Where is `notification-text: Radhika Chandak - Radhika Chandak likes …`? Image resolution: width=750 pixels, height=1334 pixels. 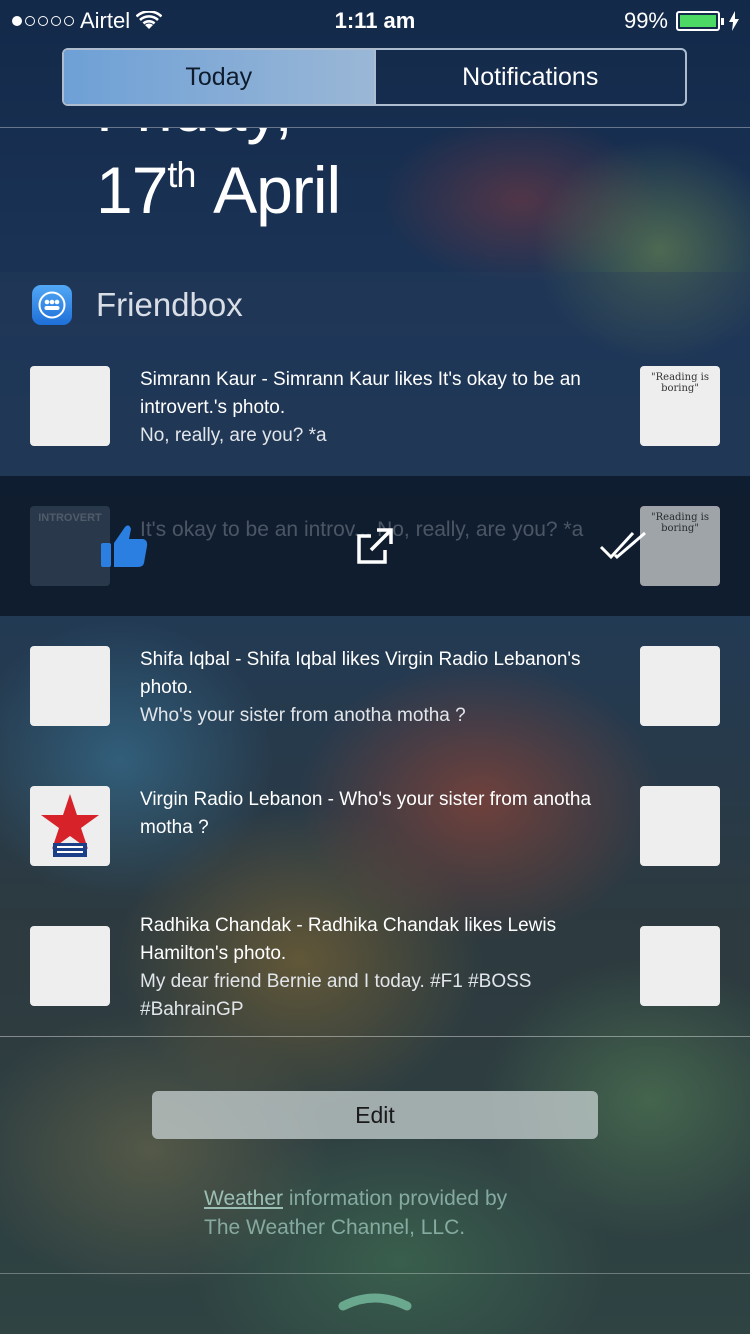
notification-text: Radhika Chandak - Radhika Chandak likes … is located at coordinates (385, 968).